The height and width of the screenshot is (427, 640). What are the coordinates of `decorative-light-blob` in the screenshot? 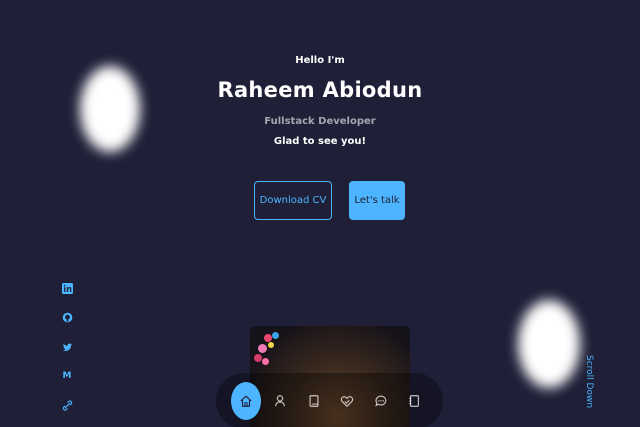 It's located at (549, 344).